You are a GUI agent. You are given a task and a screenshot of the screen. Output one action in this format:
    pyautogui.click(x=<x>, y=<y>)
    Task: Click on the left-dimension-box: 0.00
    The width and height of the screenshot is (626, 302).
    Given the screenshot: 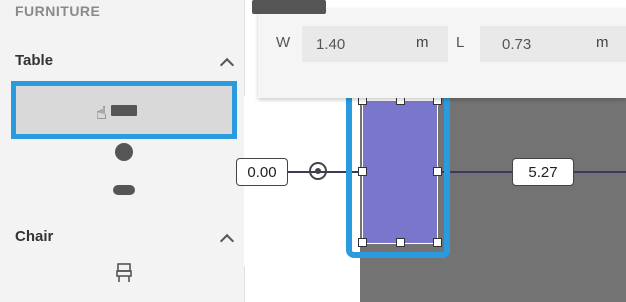 What is the action you would take?
    pyautogui.click(x=262, y=172)
    